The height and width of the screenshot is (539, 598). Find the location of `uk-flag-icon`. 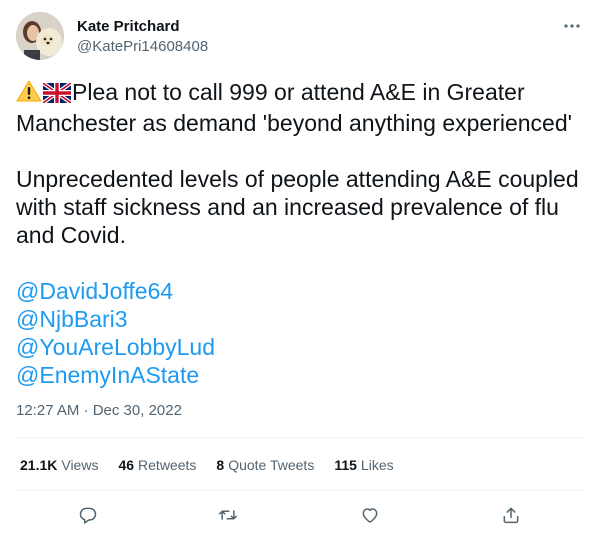

uk-flag-icon is located at coordinates (57, 95).